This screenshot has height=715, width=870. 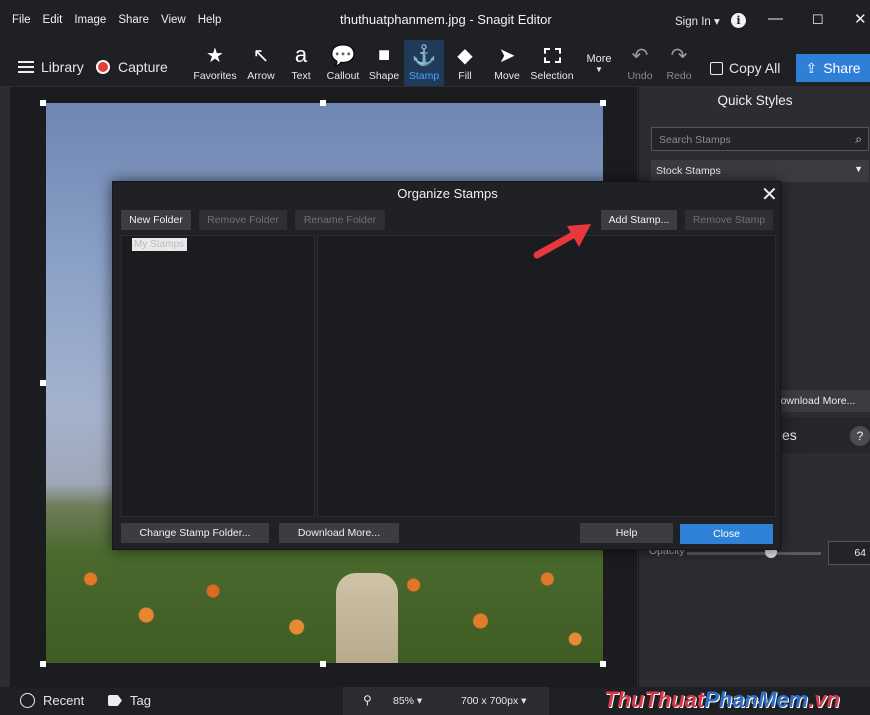 What do you see at coordinates (679, 76) in the screenshot?
I see `tool-label: Redo` at bounding box center [679, 76].